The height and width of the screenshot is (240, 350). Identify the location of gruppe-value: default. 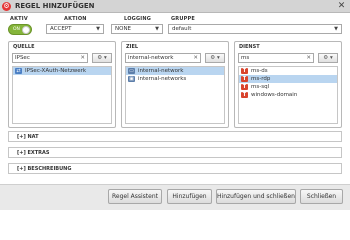
(182, 29).